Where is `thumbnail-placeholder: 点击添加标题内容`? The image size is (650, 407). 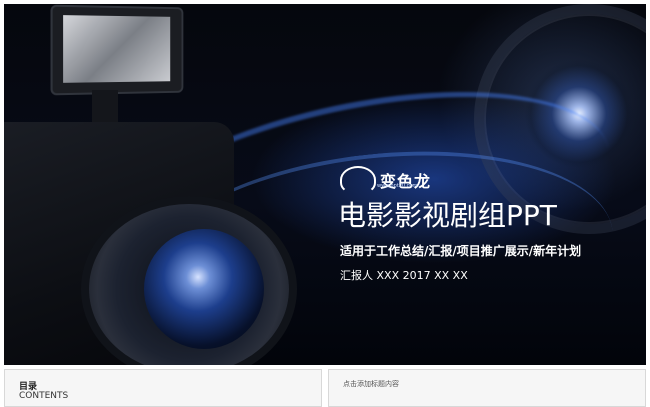
thumbnail-placeholder: 点击添加标题内容 is located at coordinates (487, 388).